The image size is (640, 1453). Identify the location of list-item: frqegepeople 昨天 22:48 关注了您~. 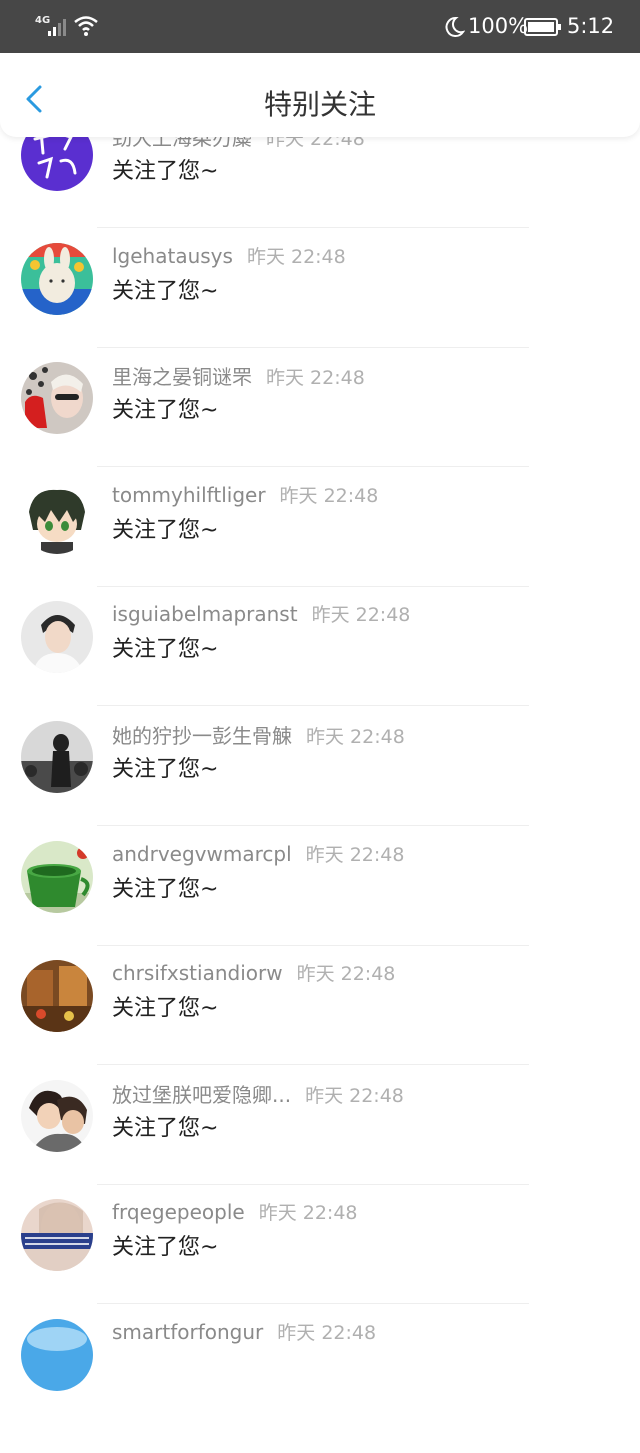
(320, 1255).